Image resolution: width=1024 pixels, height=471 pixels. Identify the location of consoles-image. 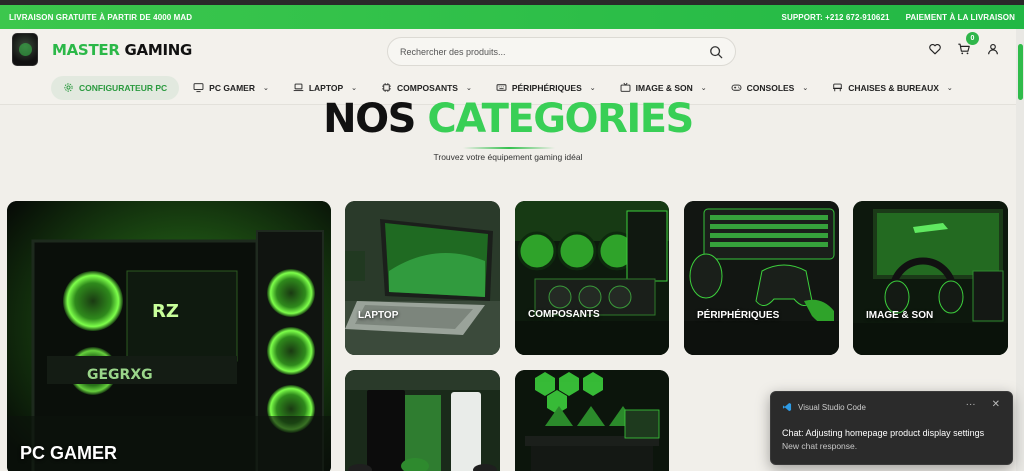
(422, 420).